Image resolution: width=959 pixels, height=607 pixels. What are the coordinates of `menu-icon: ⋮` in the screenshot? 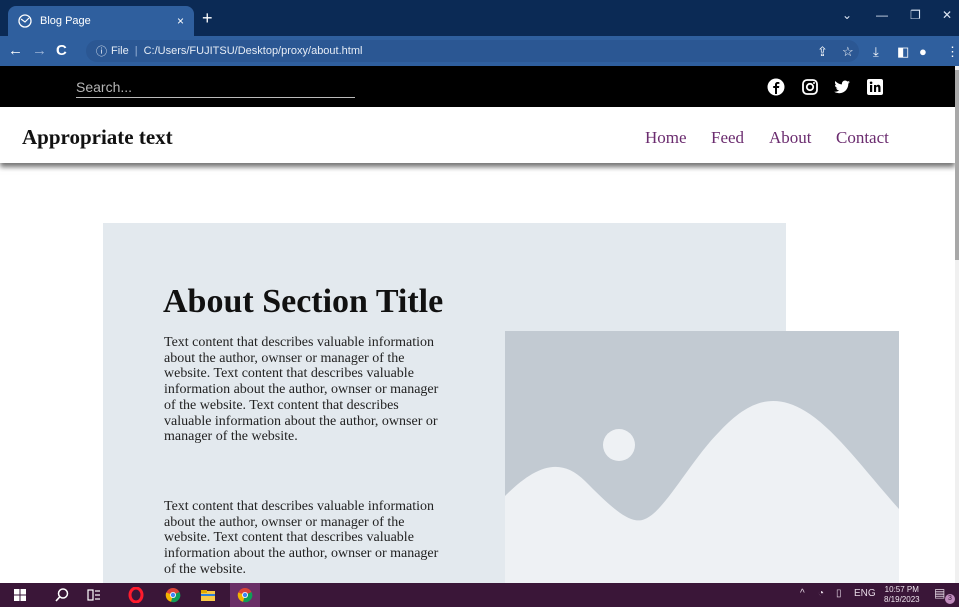 It's located at (952, 52).